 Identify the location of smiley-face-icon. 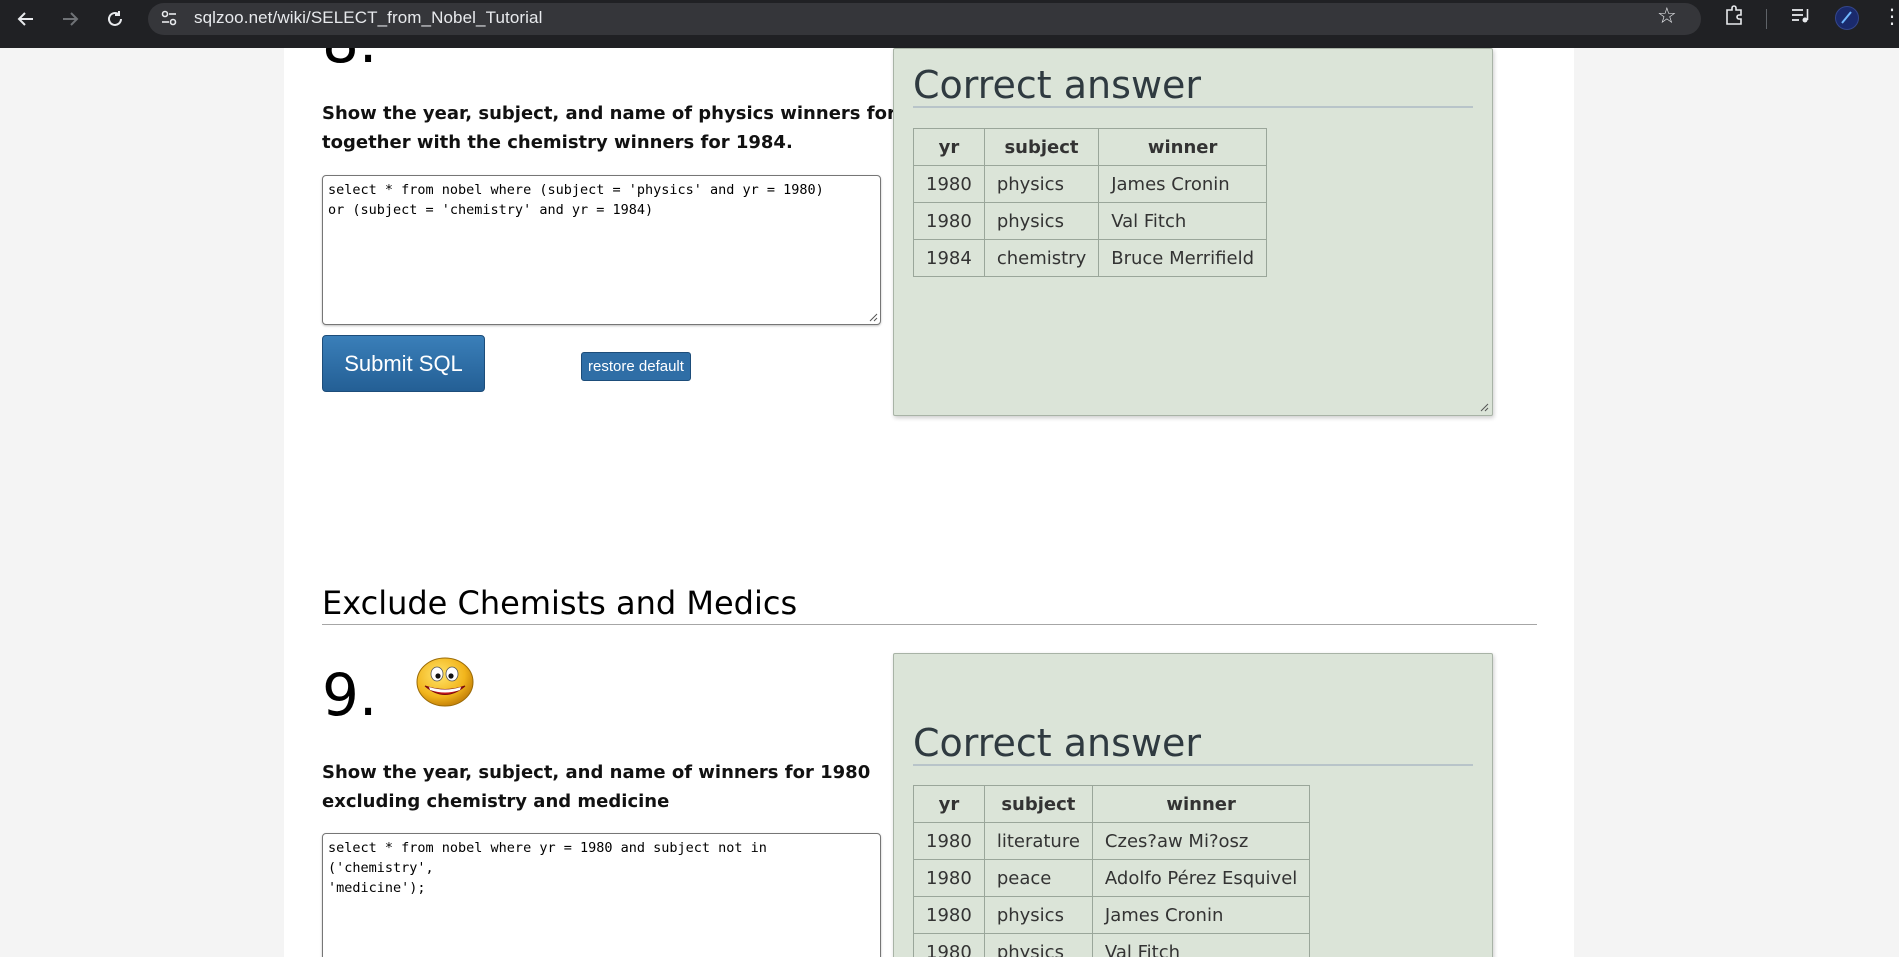
(445, 682).